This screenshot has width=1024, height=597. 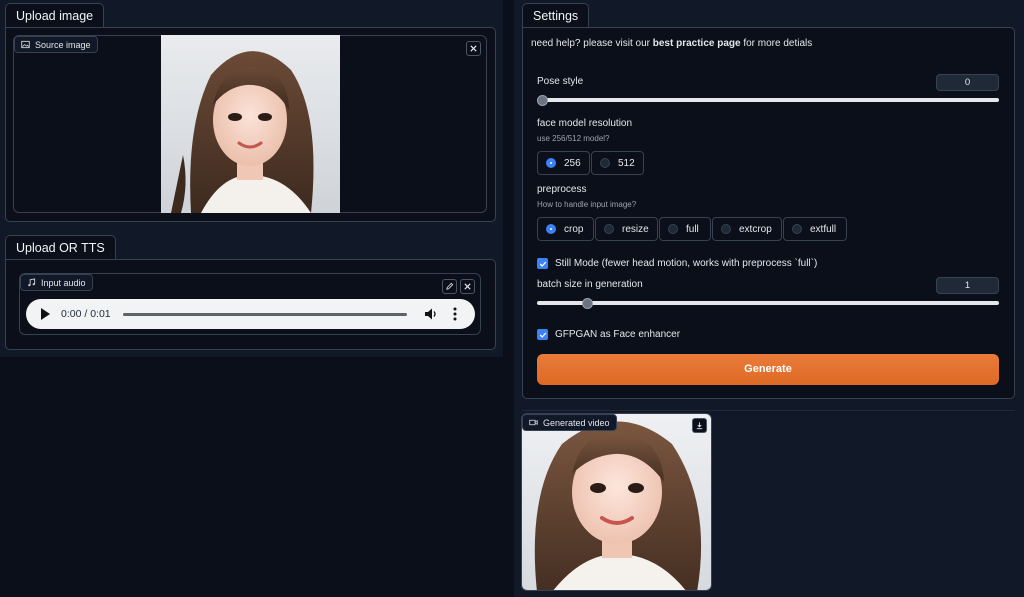 I want to click on generated-video-label-text: Generated video, so click(x=576, y=422).